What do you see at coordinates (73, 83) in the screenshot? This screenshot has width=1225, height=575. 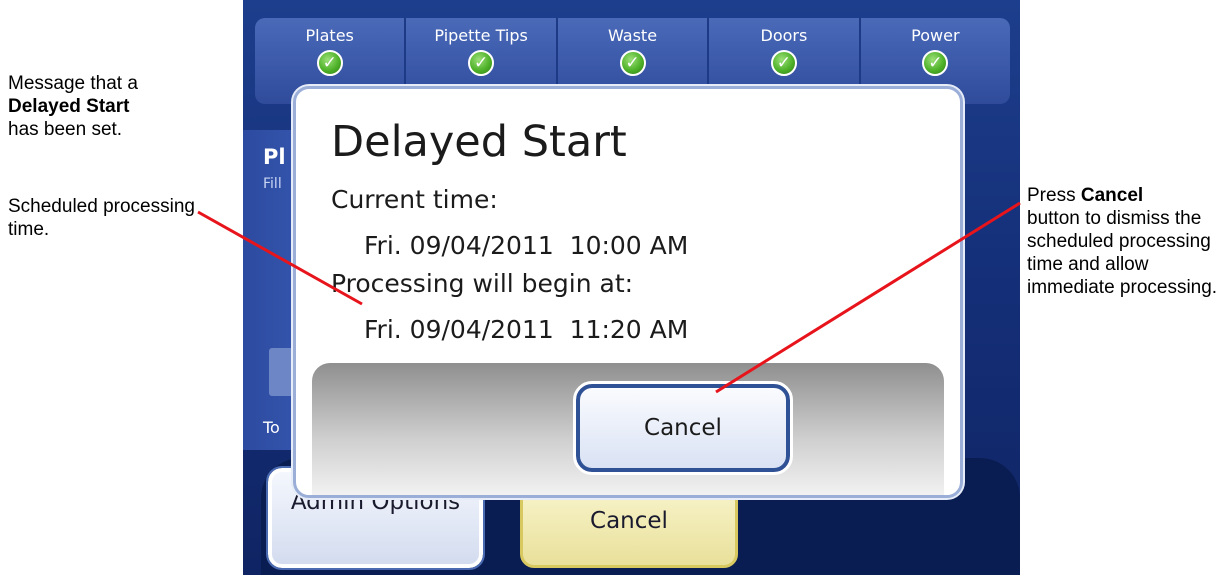 I see `annotation-text: Message that a` at bounding box center [73, 83].